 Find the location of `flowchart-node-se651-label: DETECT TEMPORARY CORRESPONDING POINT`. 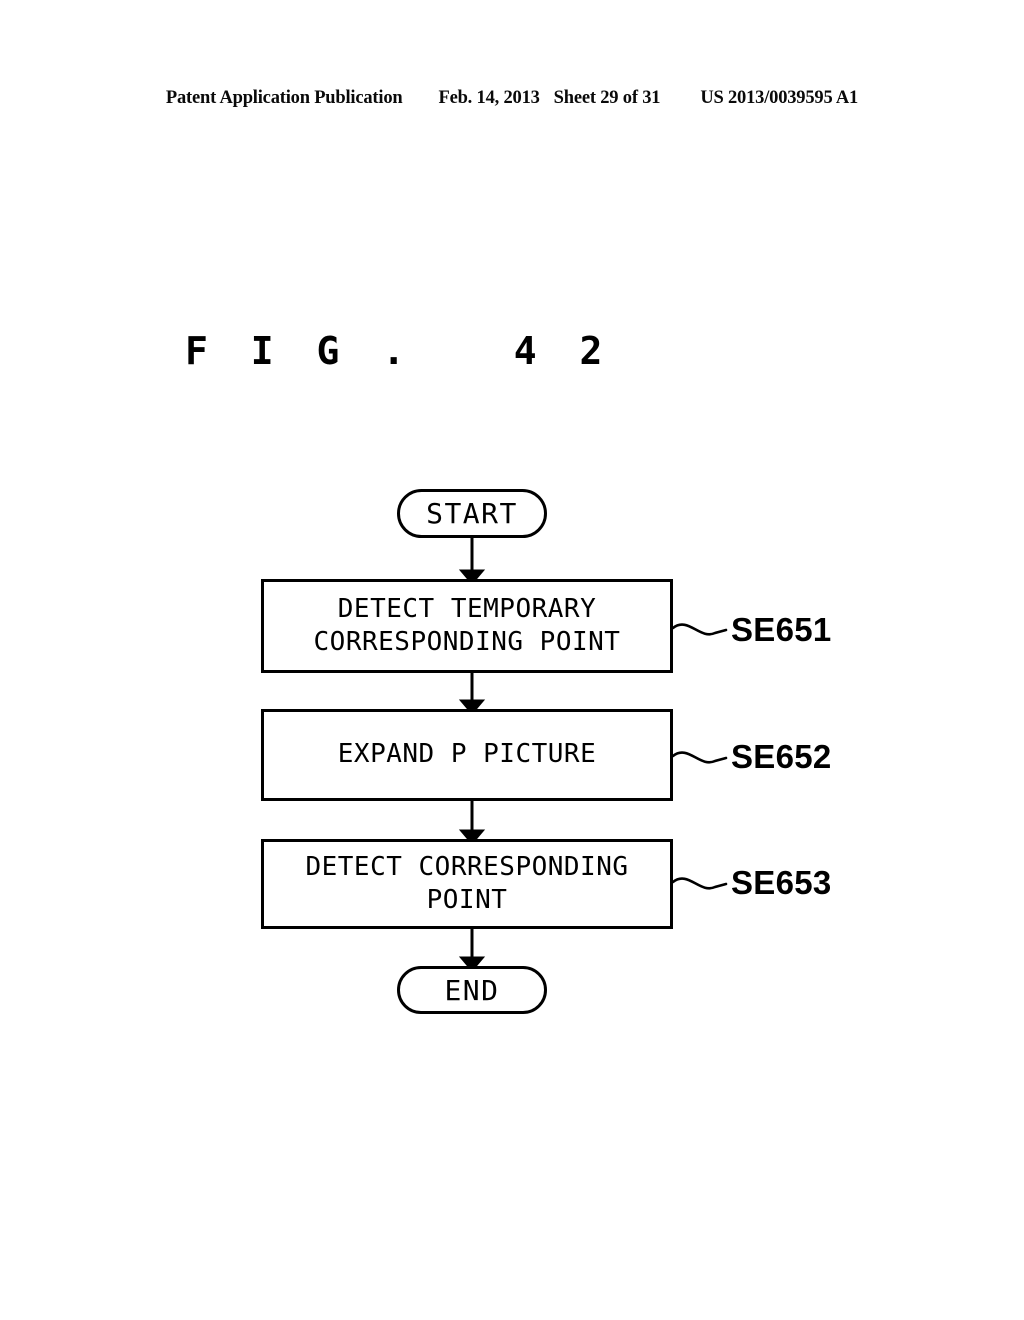

flowchart-node-se651-label: DETECT TEMPORARY CORRESPONDING POINT is located at coordinates (467, 625).